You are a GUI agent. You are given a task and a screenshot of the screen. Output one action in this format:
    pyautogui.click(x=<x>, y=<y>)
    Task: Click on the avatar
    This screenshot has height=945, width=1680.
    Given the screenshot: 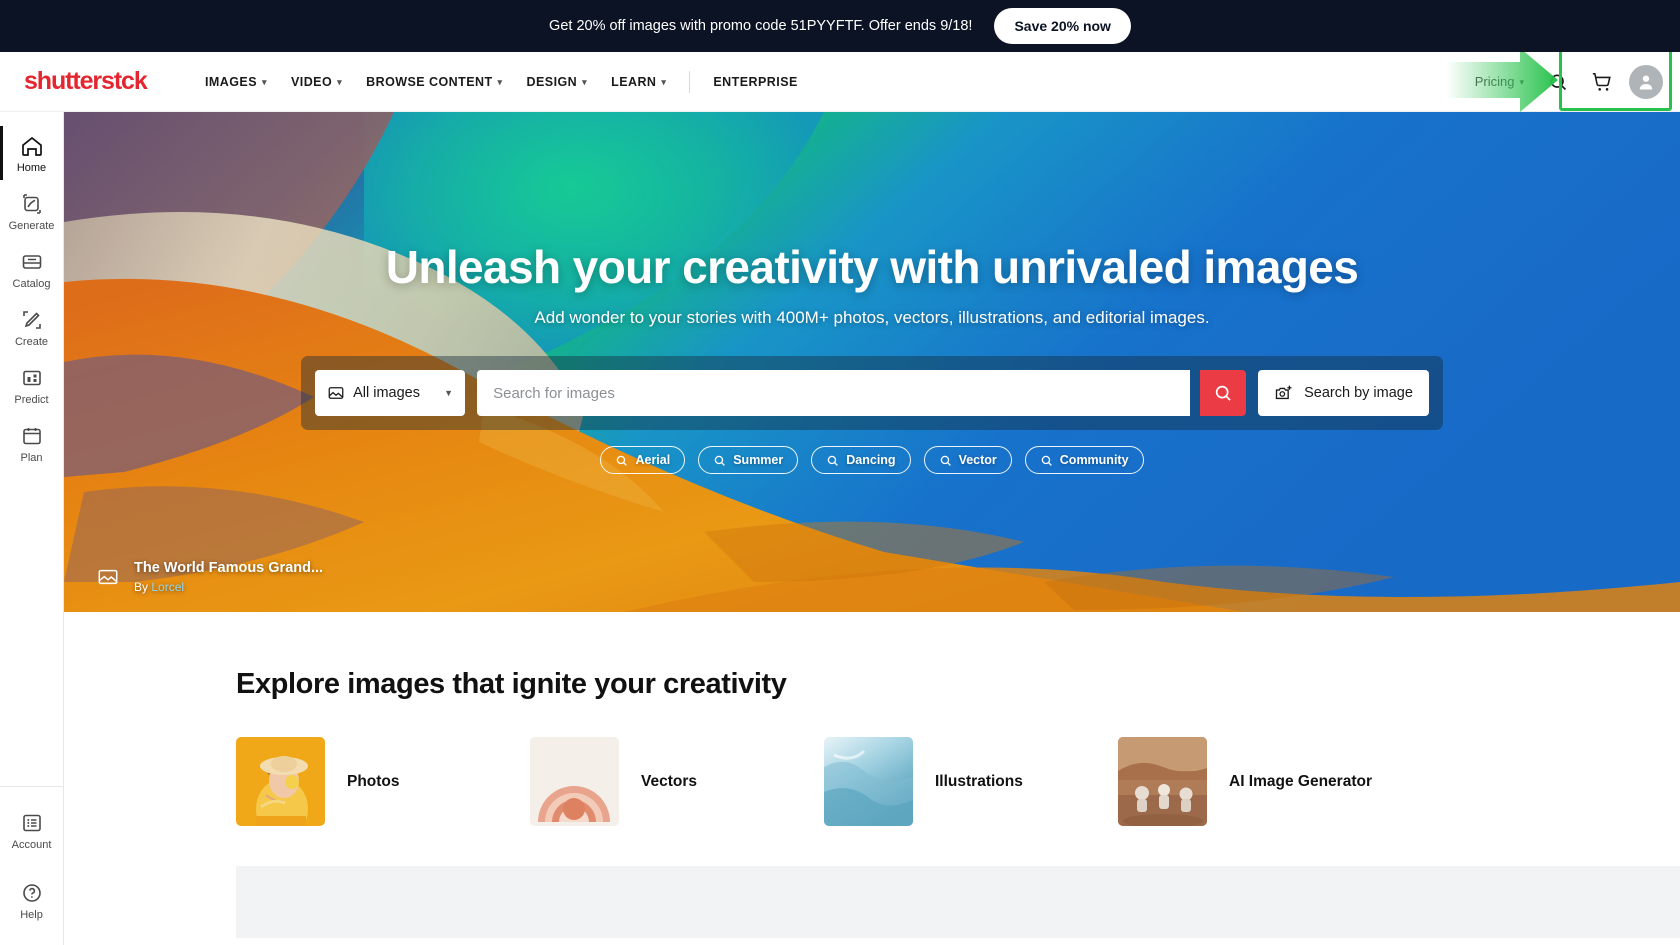 What is the action you would take?
    pyautogui.click(x=1646, y=81)
    